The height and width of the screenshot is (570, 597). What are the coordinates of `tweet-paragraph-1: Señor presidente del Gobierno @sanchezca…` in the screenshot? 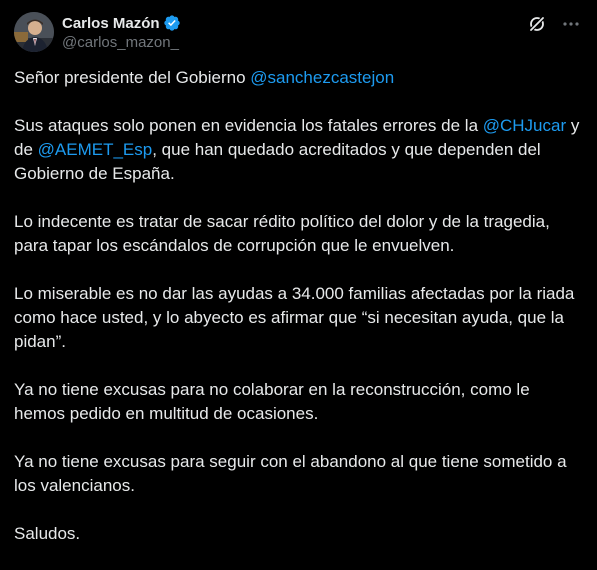 It's located at (298, 78).